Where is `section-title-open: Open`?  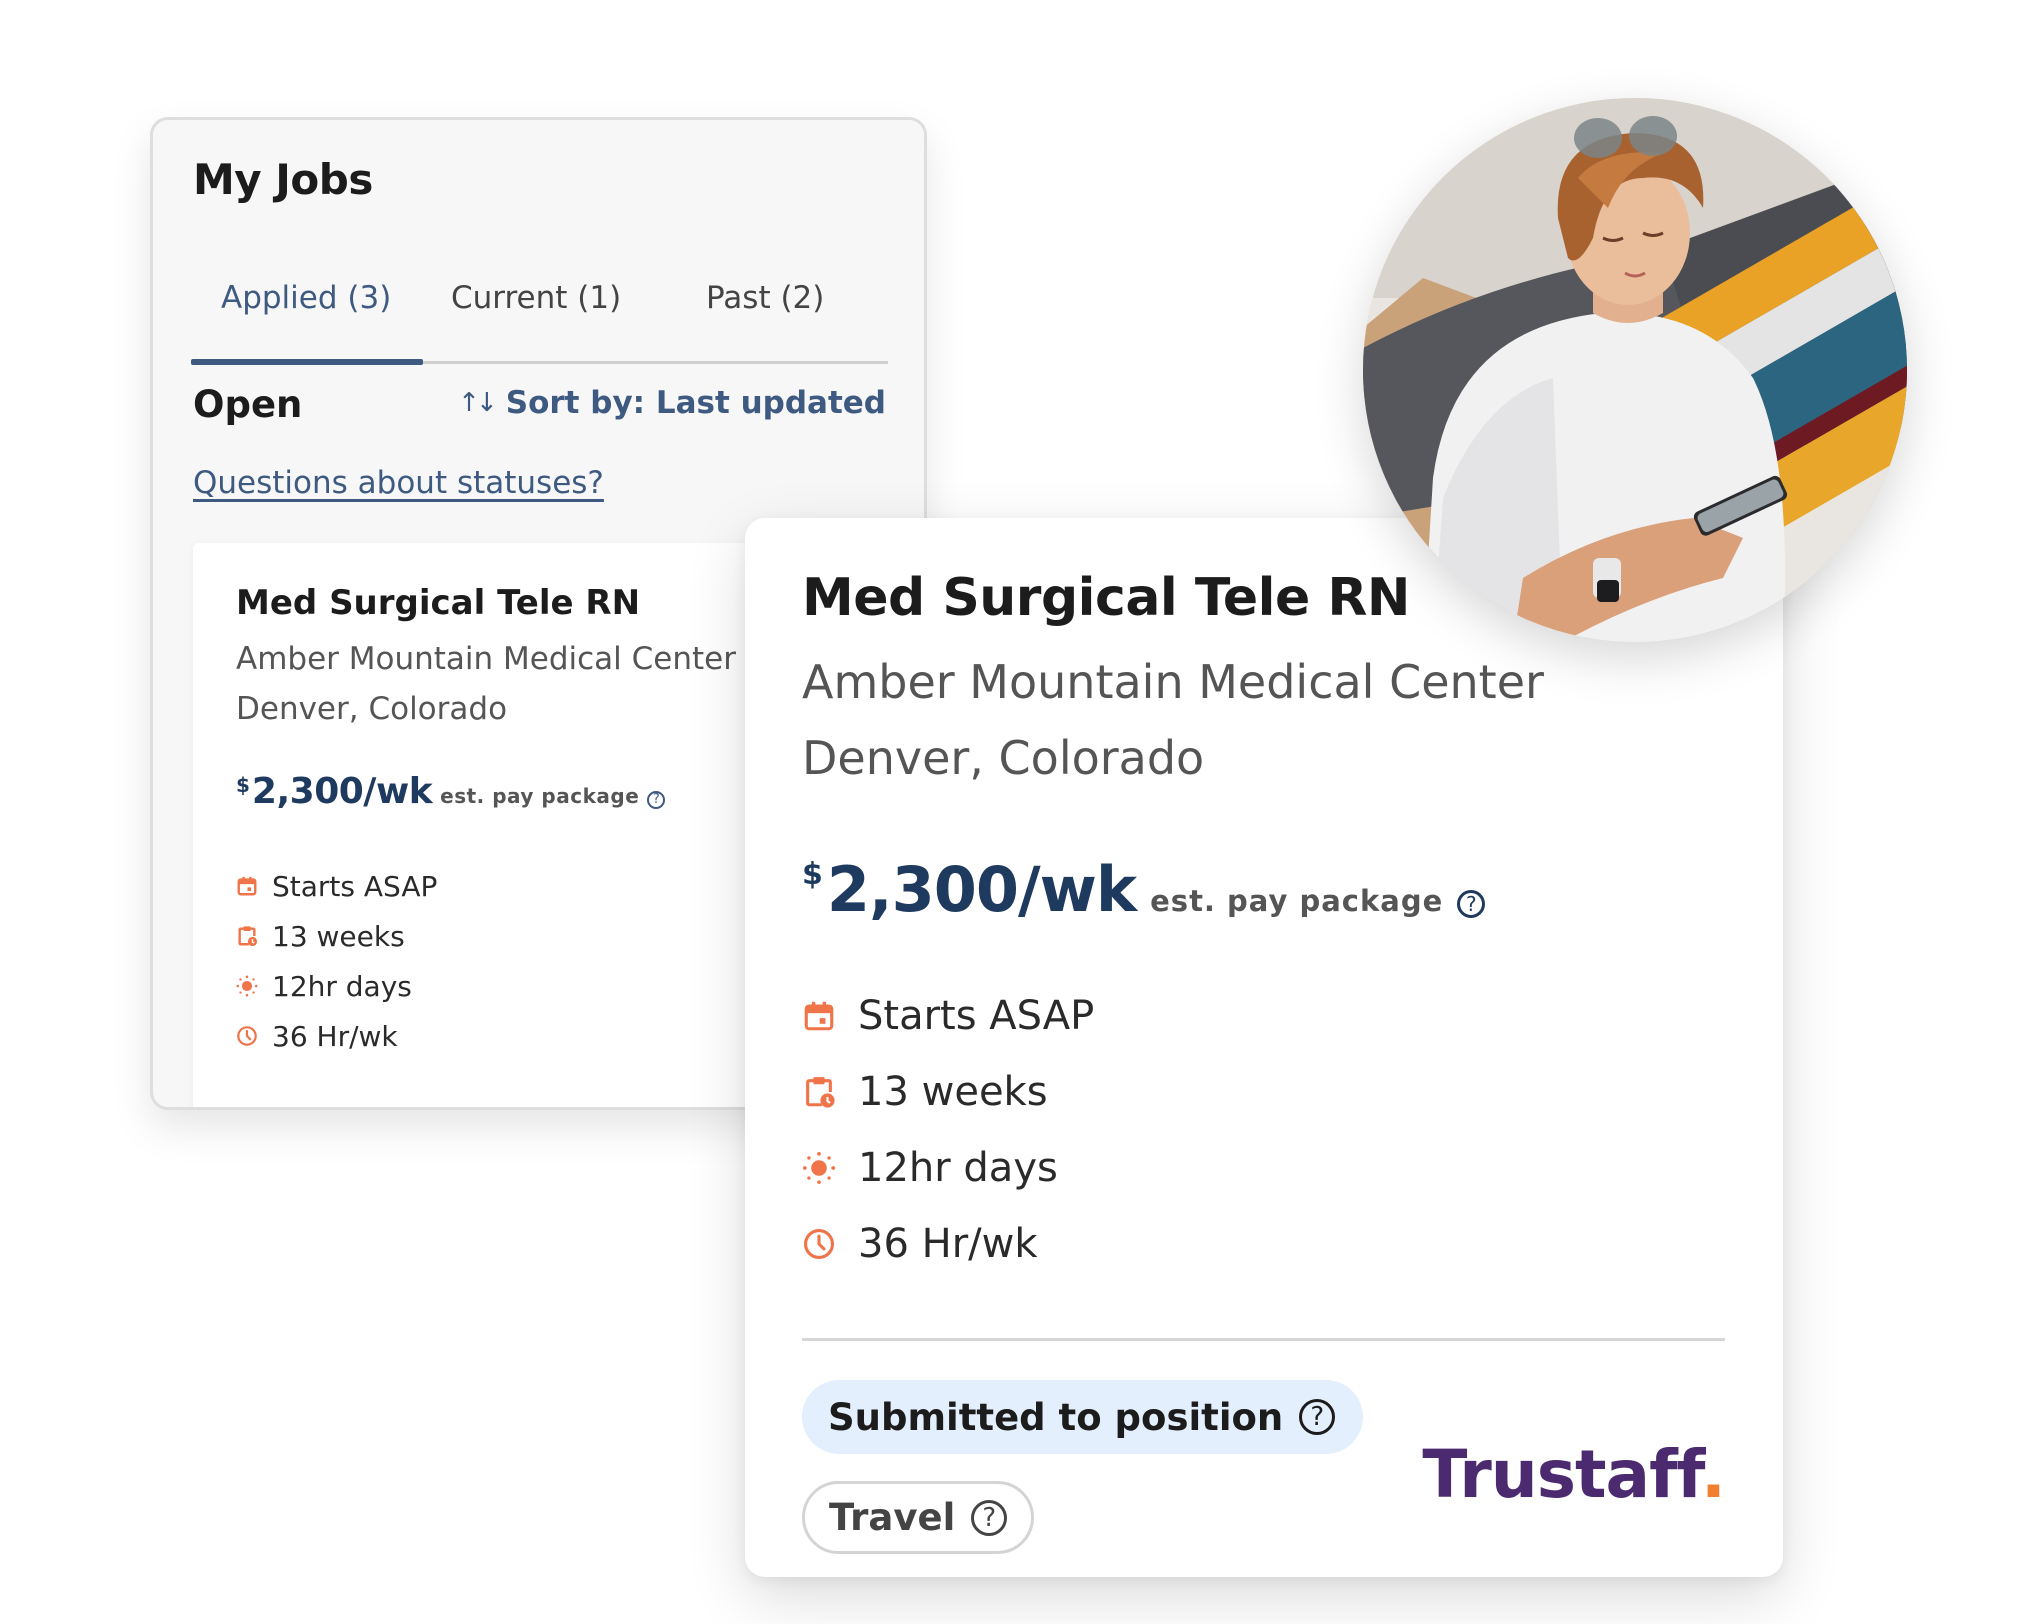 section-title-open: Open is located at coordinates (248, 404).